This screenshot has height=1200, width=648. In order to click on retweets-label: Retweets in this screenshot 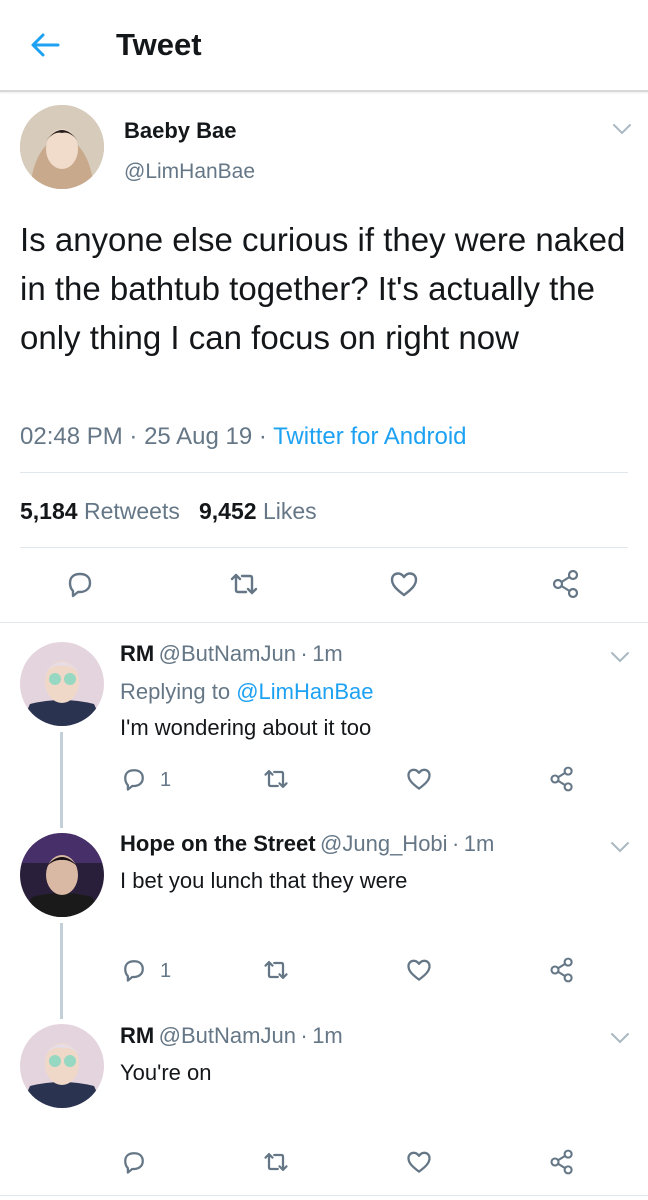, I will do `click(132, 511)`.